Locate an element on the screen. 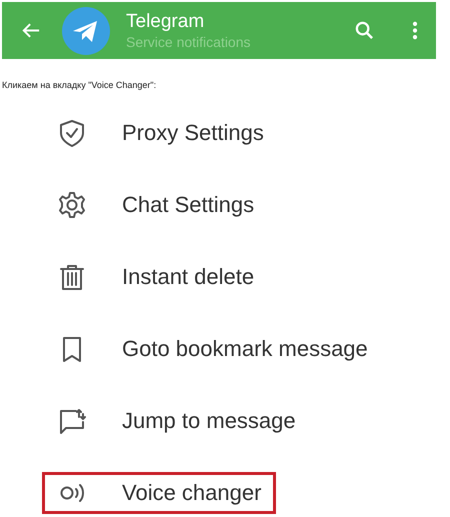  more-menu-icon is located at coordinates (415, 30).